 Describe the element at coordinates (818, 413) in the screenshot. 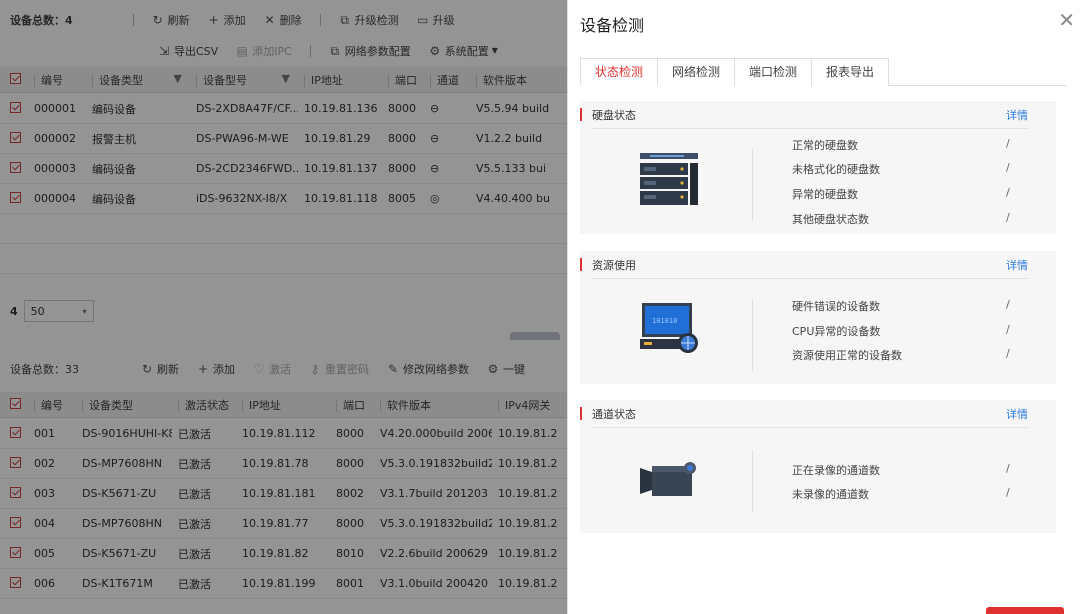

I see `section-header: 通道状态 详情` at that location.